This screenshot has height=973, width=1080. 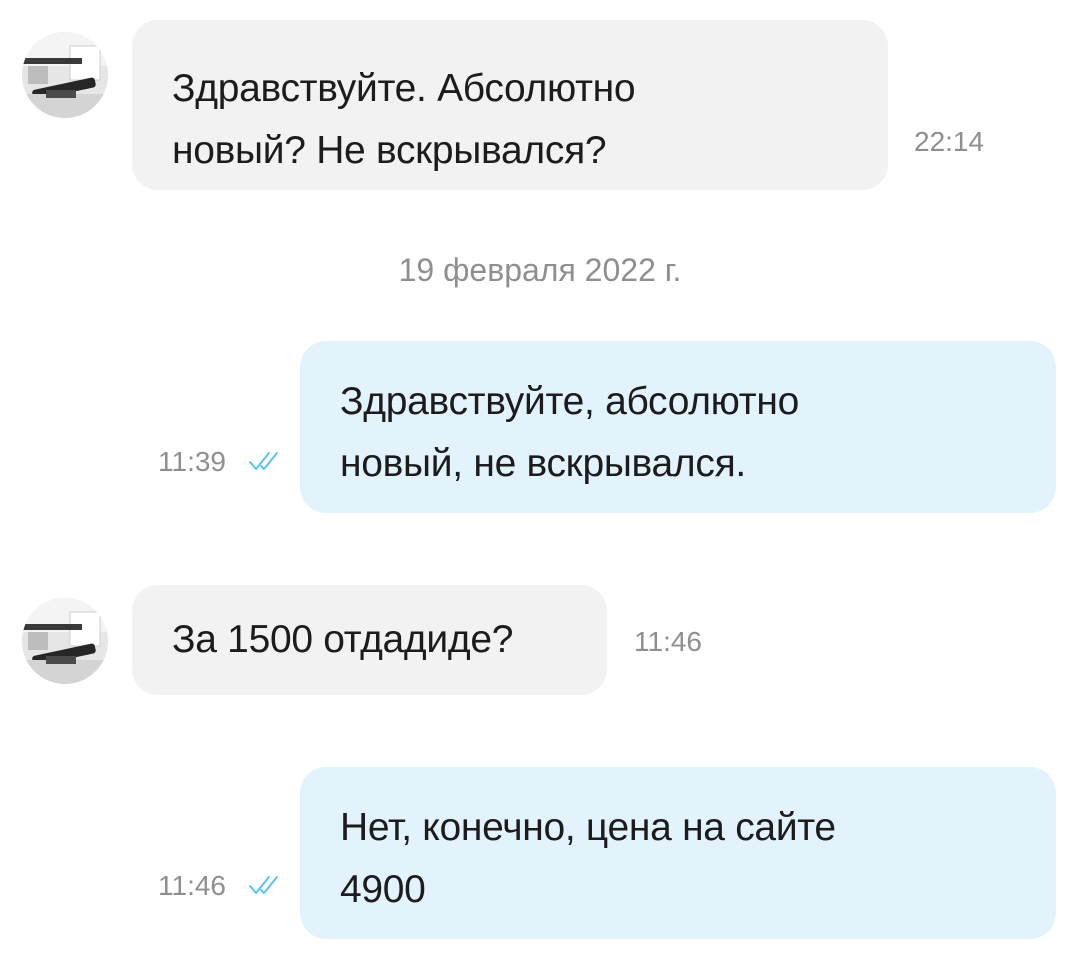 What do you see at coordinates (588, 858) in the screenshot?
I see `message-text: Нет, конечно, цена на сайте 4900` at bounding box center [588, 858].